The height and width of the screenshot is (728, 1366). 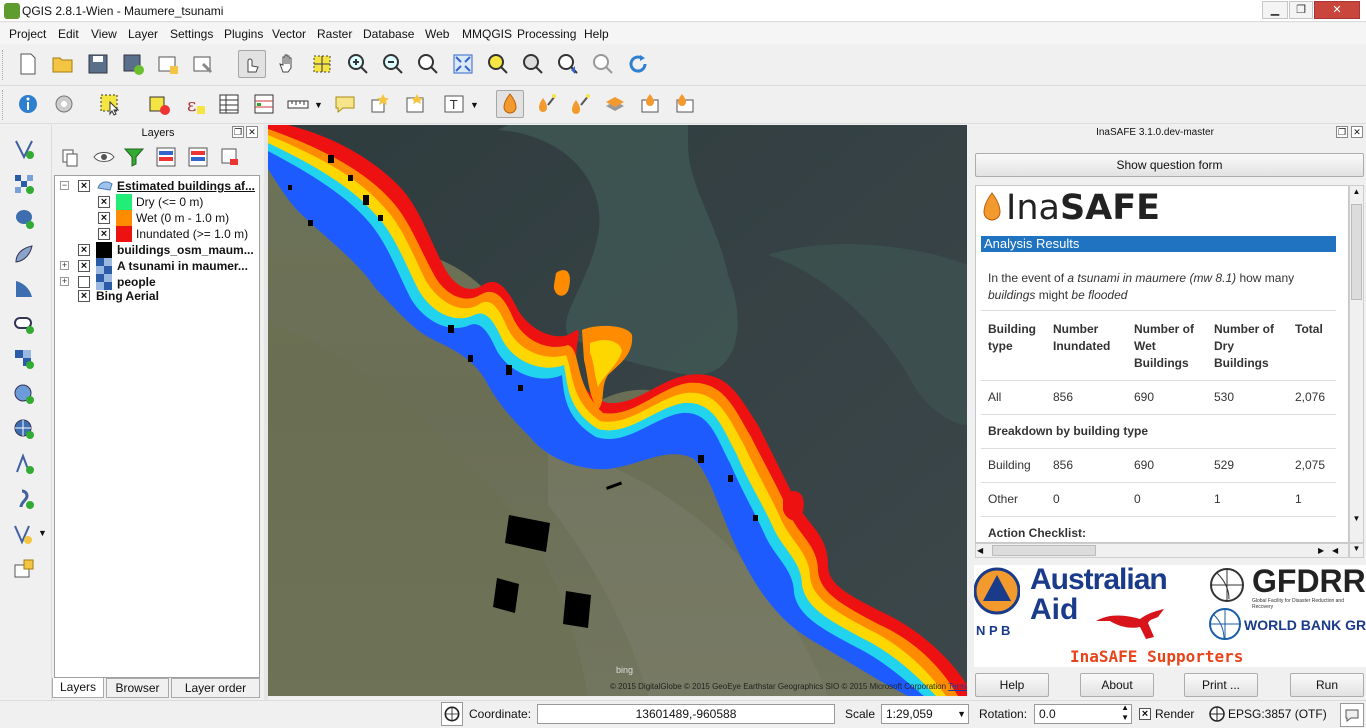 What do you see at coordinates (452, 714) in the screenshot?
I see `toggle-extents-icon` at bounding box center [452, 714].